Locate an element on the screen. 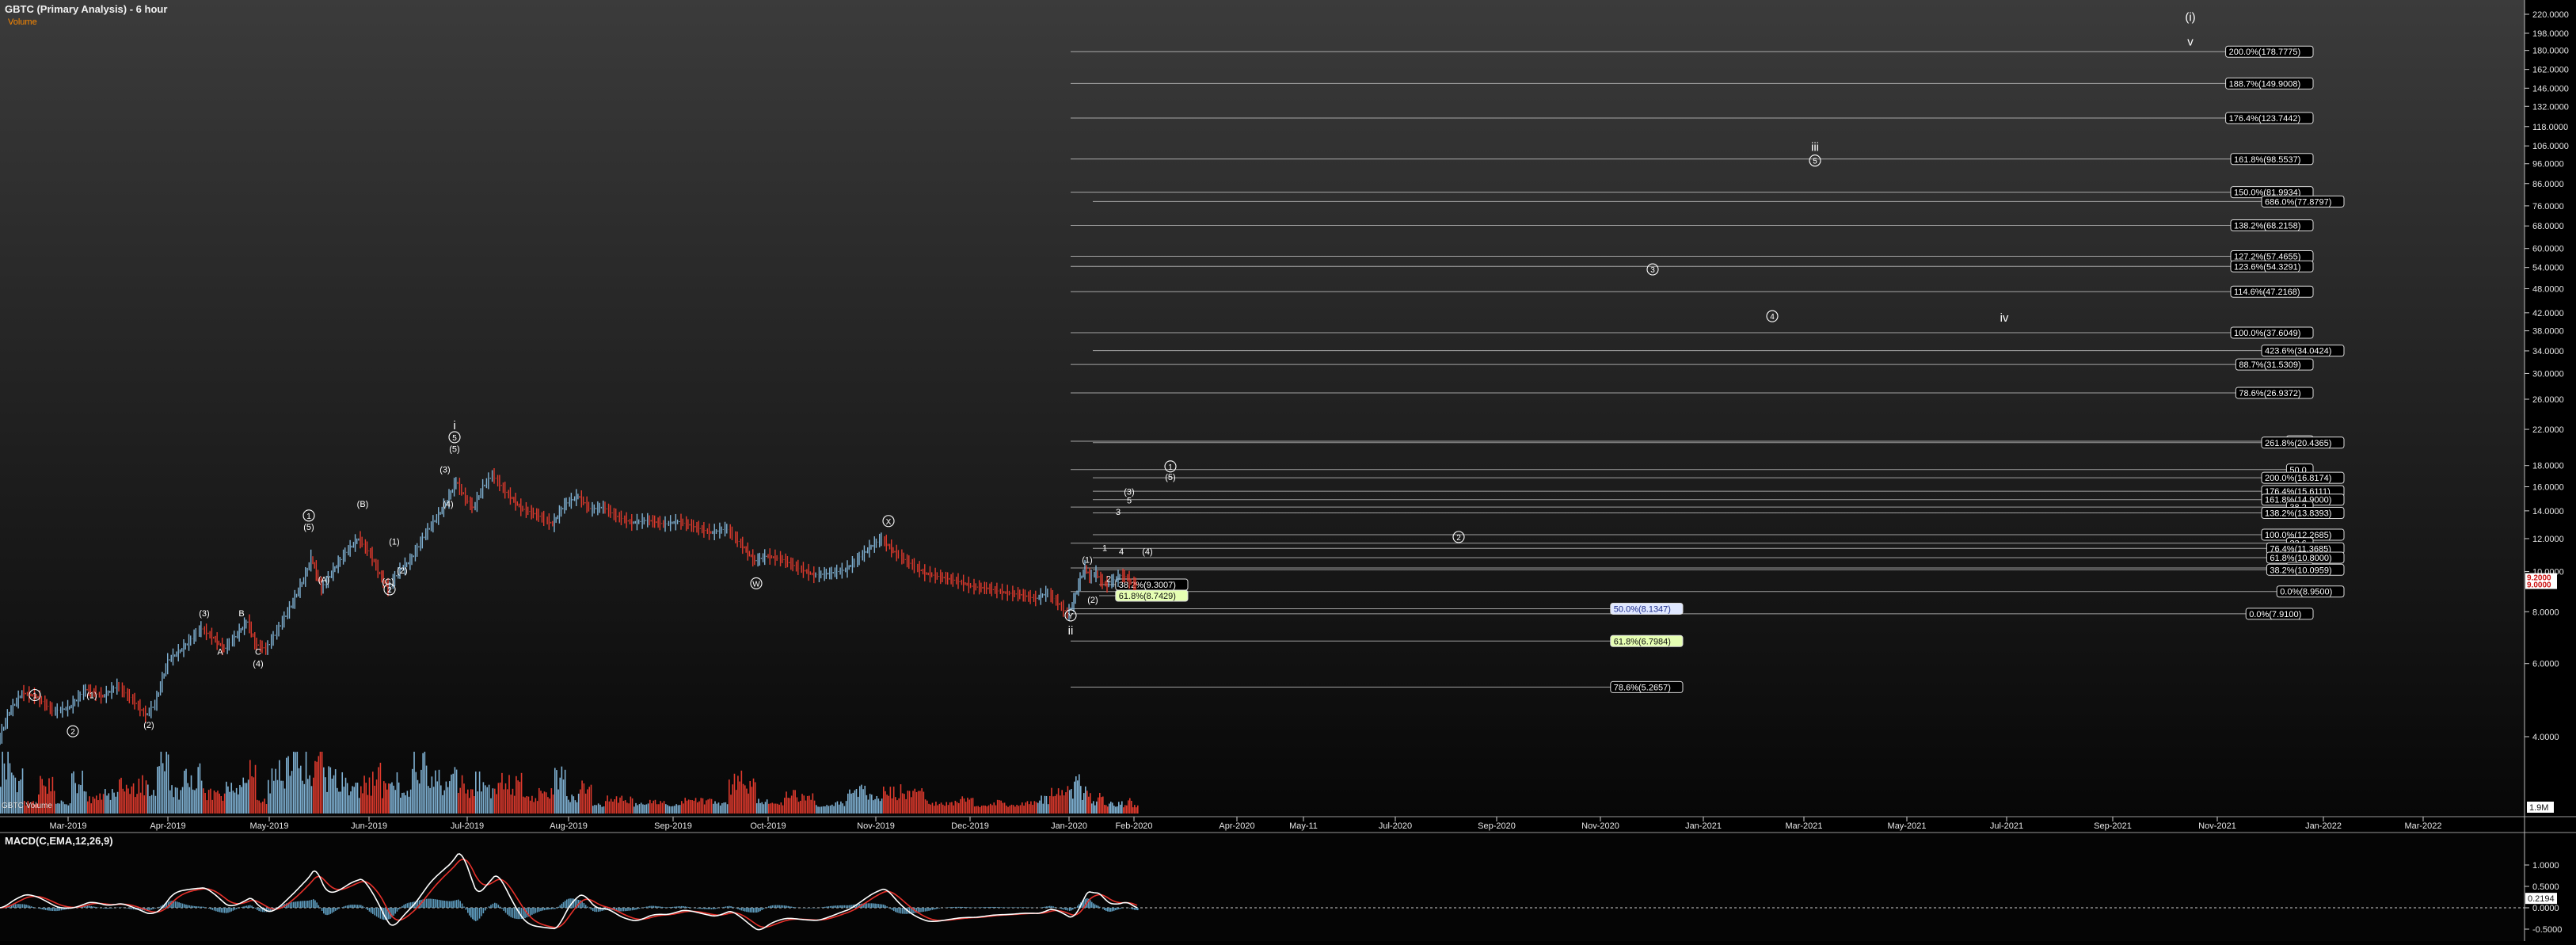 The width and height of the screenshot is (2576, 945). x-axis-label: Apr-2020 is located at coordinates (1236, 826).